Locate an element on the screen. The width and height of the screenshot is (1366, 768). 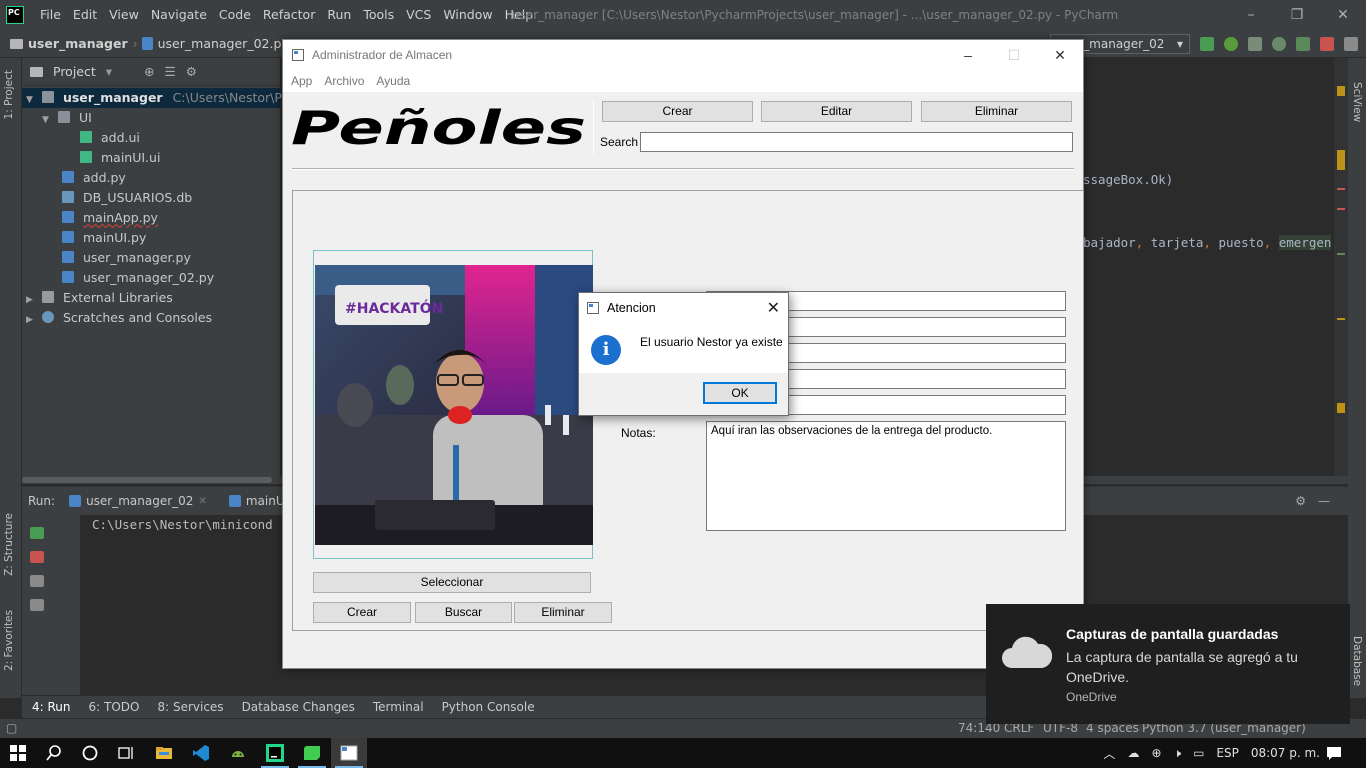
locate-icon: ⊕ is located at coordinates (149, 71).